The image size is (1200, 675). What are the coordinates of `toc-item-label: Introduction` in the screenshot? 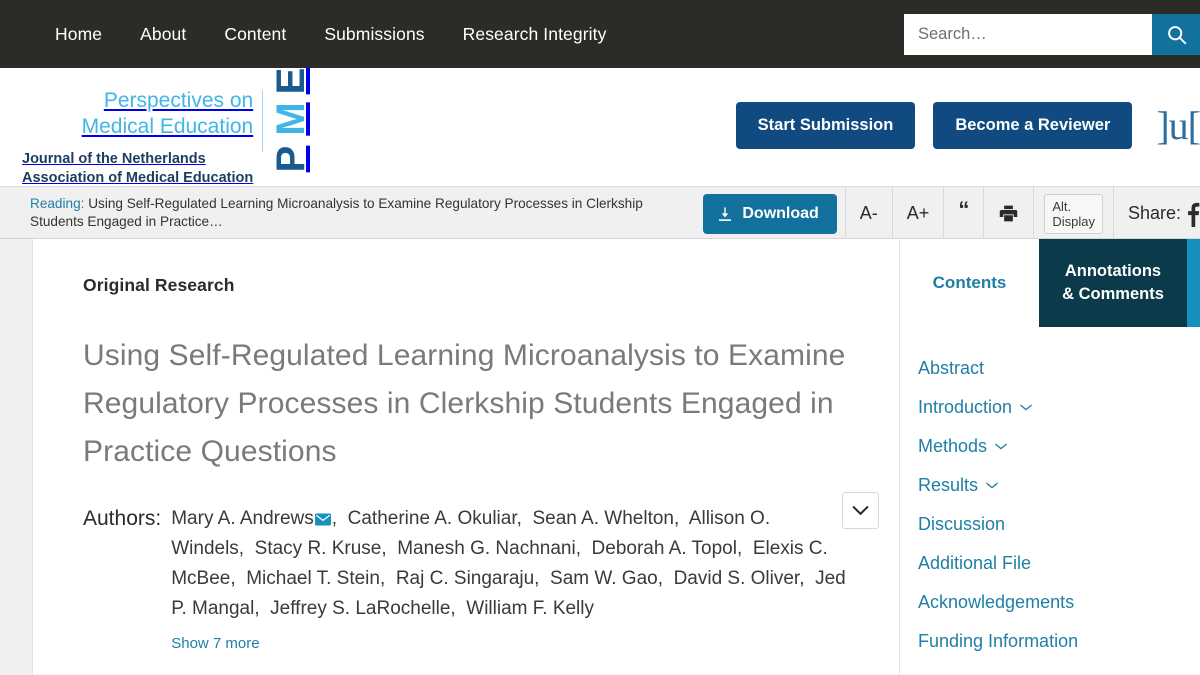 It's located at (965, 407).